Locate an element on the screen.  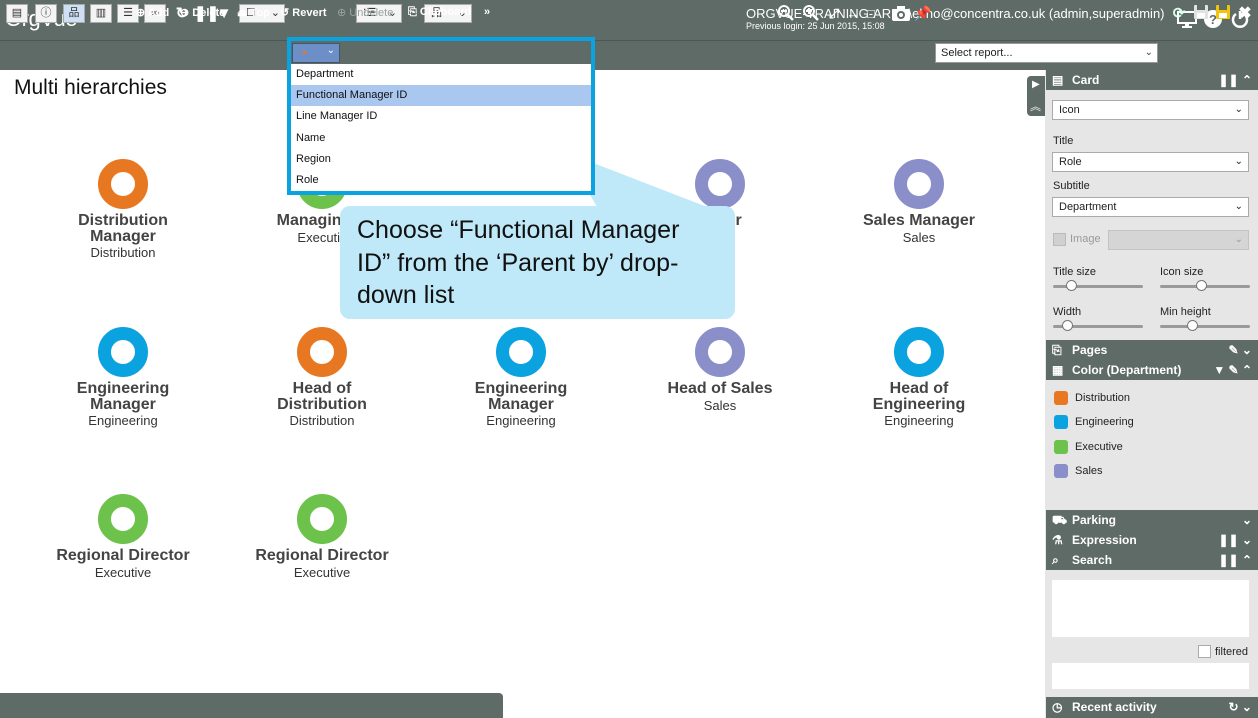
node-title: Distribution Manager is located at coordinates (123, 229).